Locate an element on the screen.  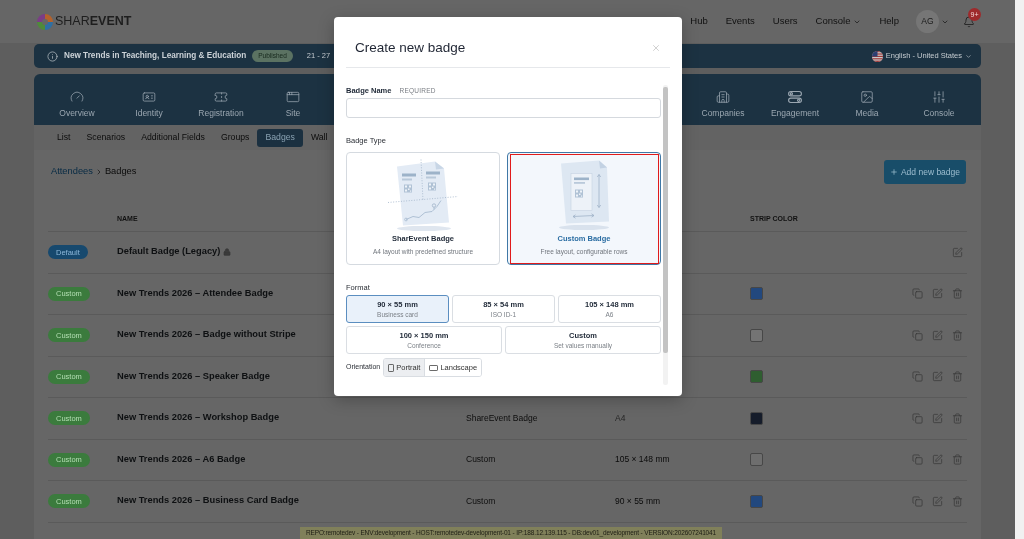
custom-badge-drawing is located at coordinates (584, 195).